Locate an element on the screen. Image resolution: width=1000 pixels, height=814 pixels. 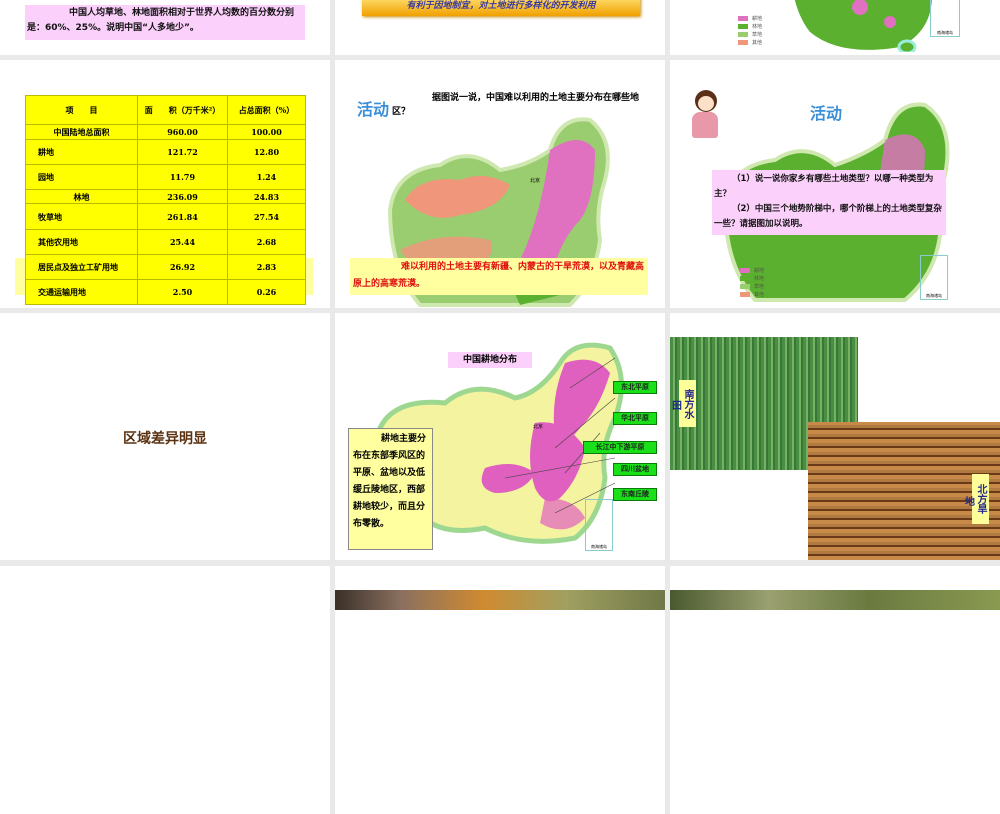
table-header: 面 积（万千米²） is located at coordinates (182, 110).